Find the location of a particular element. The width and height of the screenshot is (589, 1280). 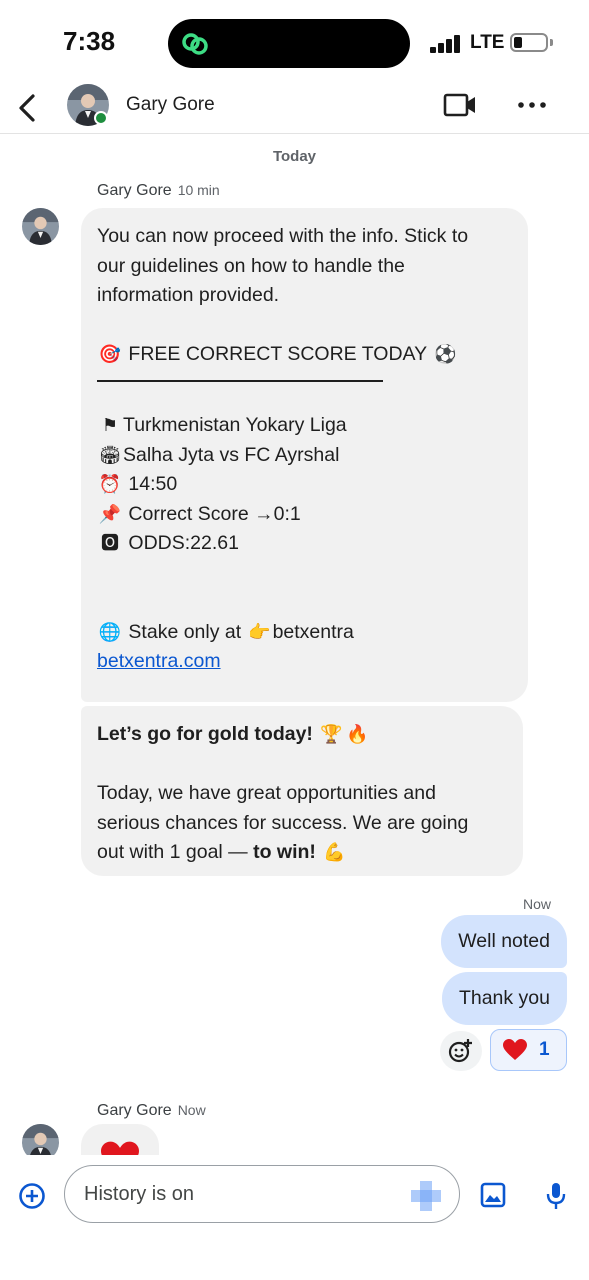

outgoing-message: Well noted is located at coordinates (504, 941).